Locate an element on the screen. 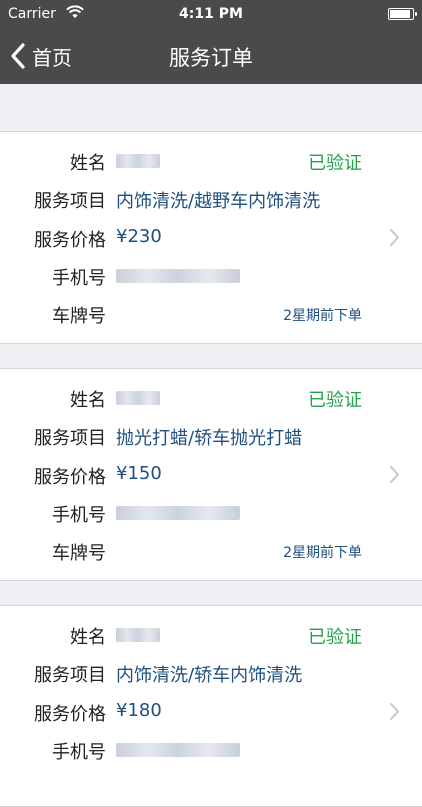 The width and height of the screenshot is (422, 807). price-row: 服务价格 ¥230 is located at coordinates (211, 238).